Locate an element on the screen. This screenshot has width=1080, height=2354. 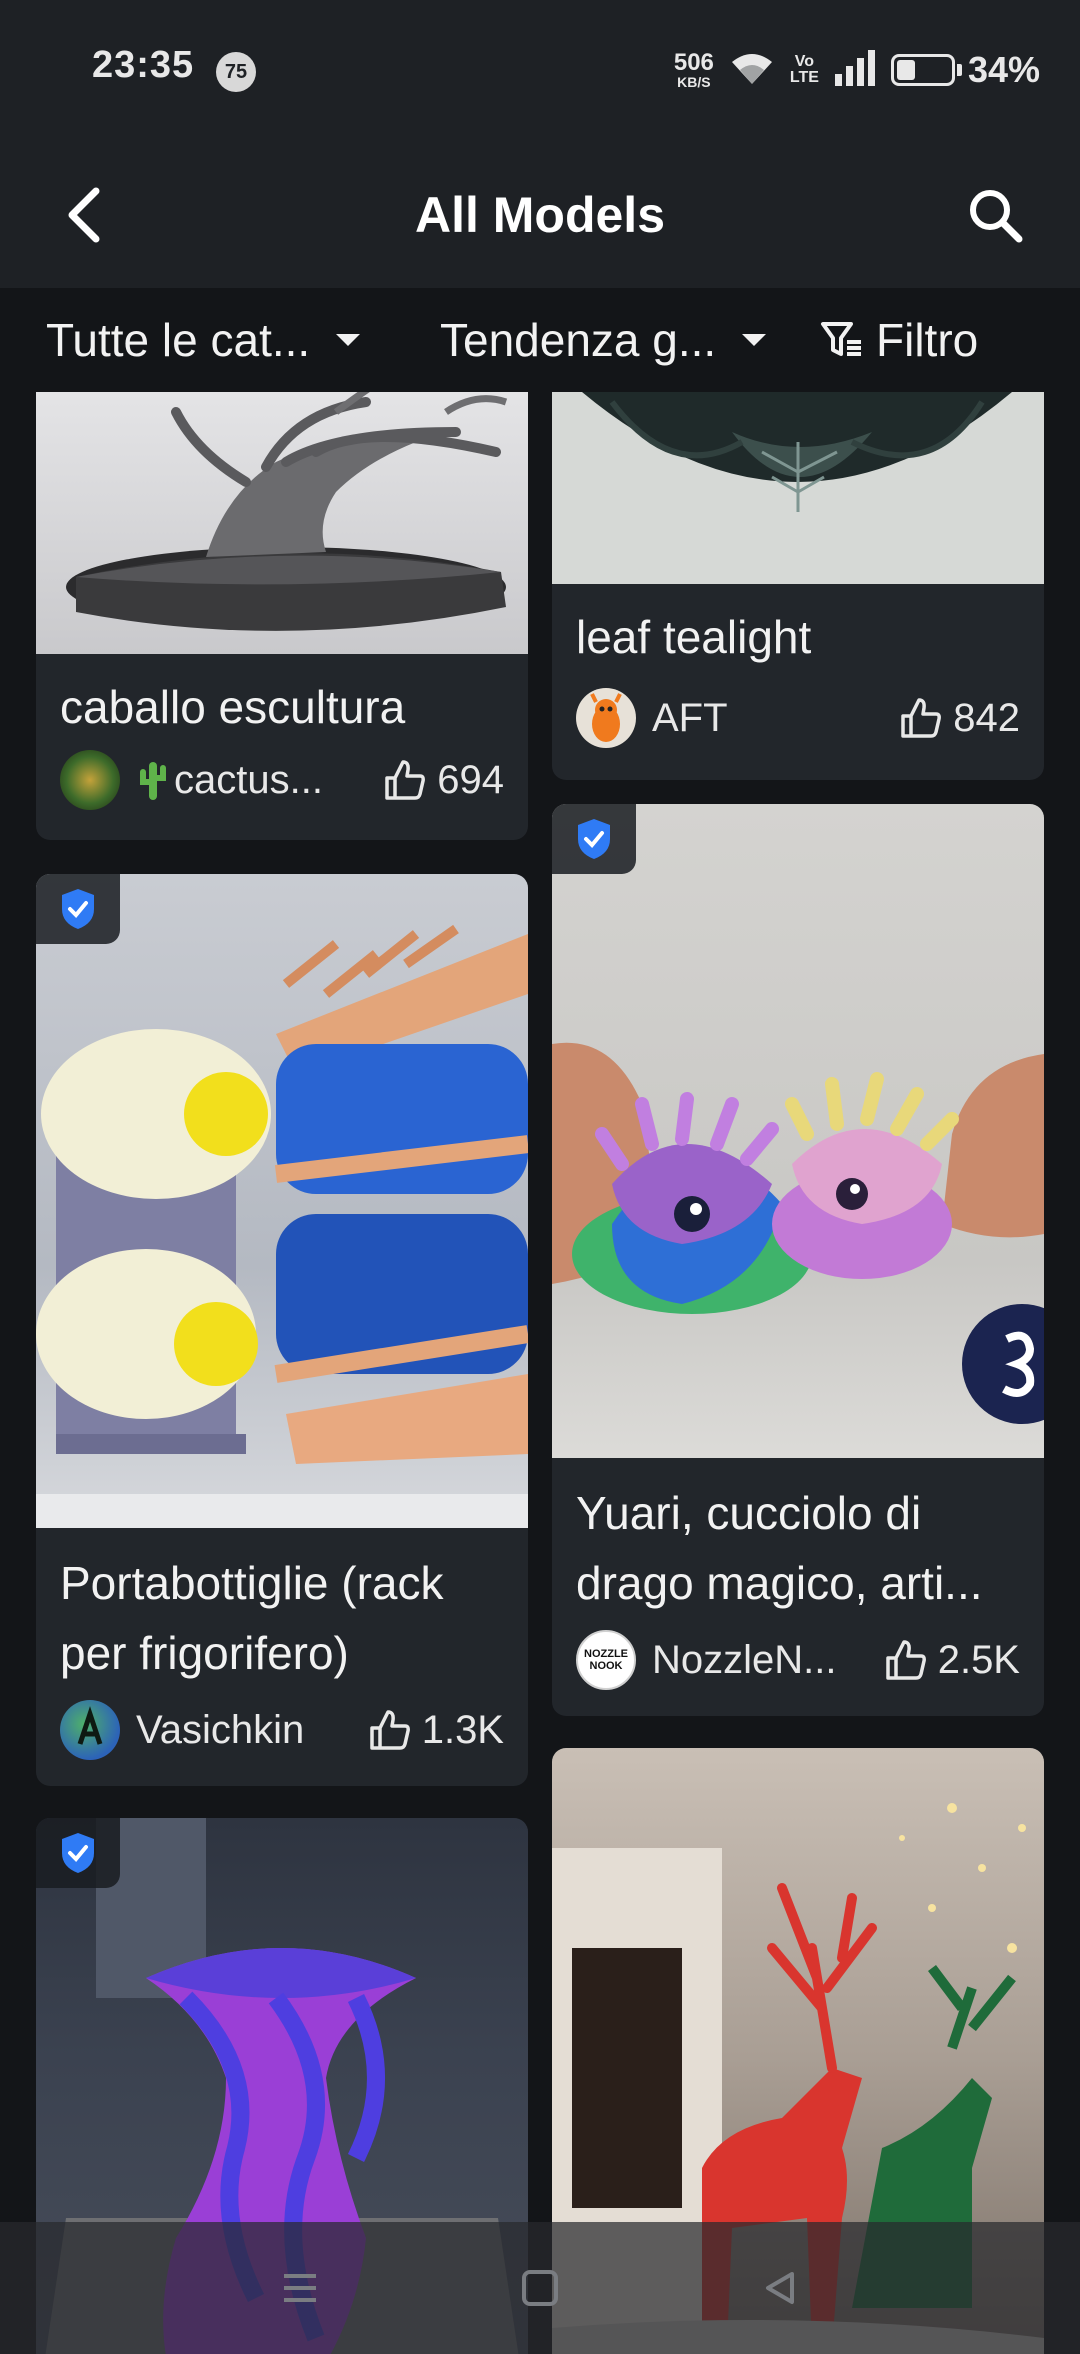
battery-icon is located at coordinates (922, 70).